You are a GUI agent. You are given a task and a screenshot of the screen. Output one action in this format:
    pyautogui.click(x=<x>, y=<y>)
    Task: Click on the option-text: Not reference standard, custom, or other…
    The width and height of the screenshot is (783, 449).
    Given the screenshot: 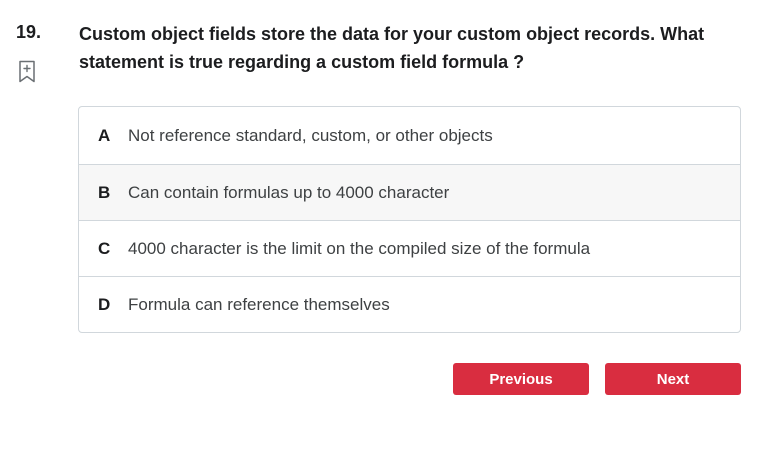 What is the action you would take?
    pyautogui.click(x=310, y=135)
    